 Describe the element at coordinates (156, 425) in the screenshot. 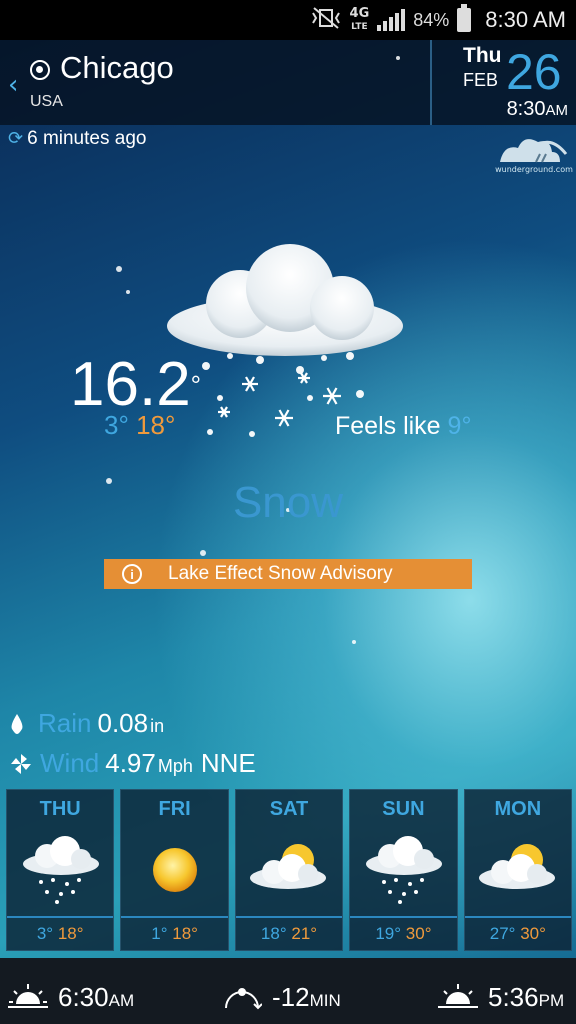

I see `today-high: 18°` at that location.